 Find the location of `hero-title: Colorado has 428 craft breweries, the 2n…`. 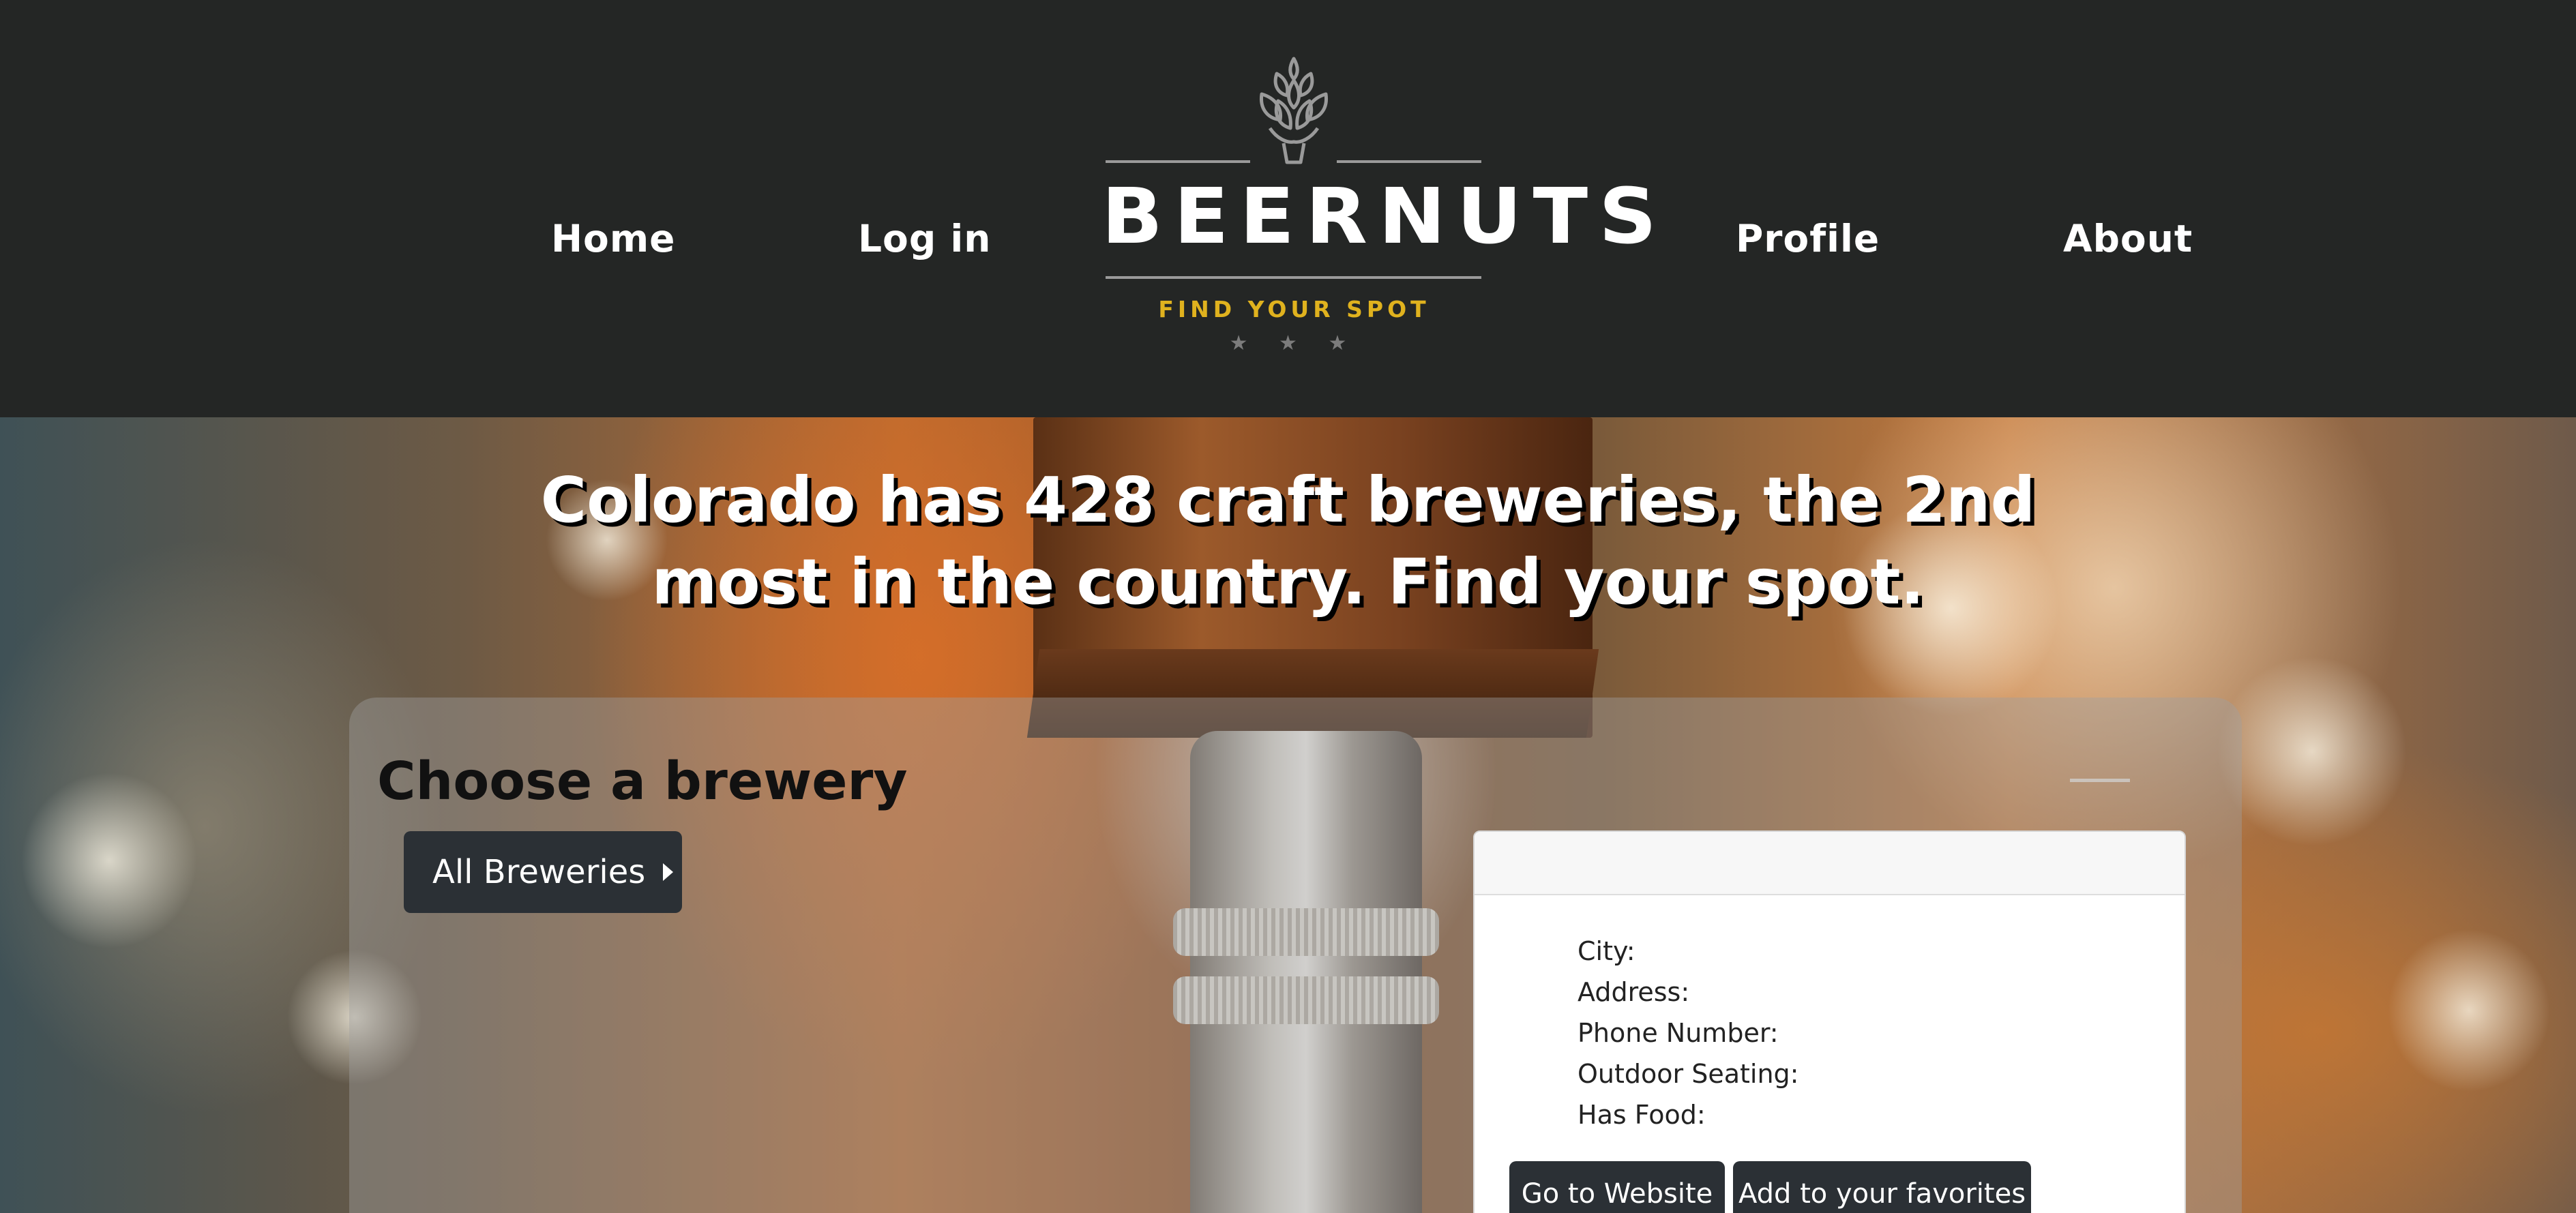

hero-title: Colorado has 428 craft breweries, the 2n… is located at coordinates (1288, 541).